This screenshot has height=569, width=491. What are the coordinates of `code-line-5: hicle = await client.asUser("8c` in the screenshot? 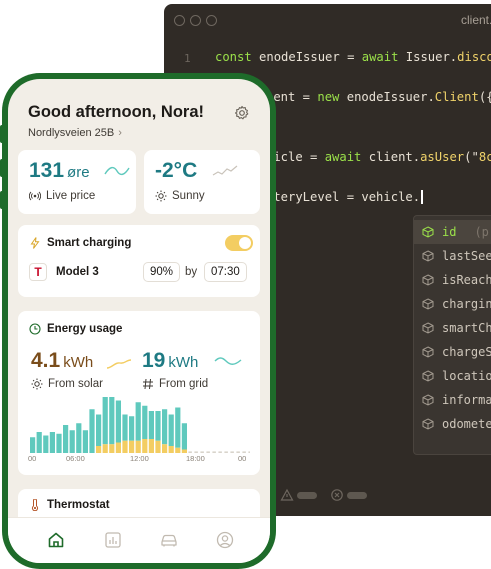 It's located at (378, 157).